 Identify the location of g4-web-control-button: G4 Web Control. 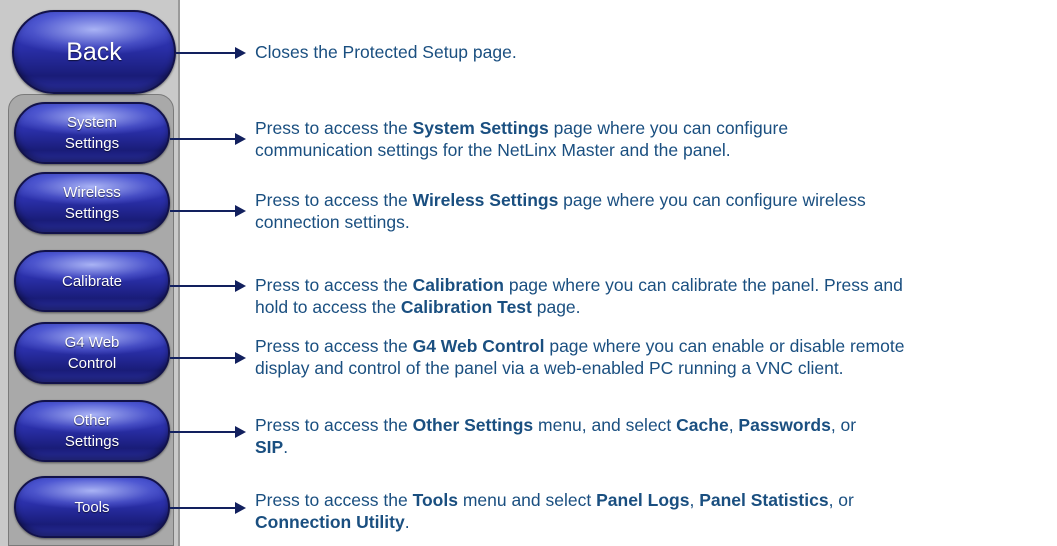
(92, 353).